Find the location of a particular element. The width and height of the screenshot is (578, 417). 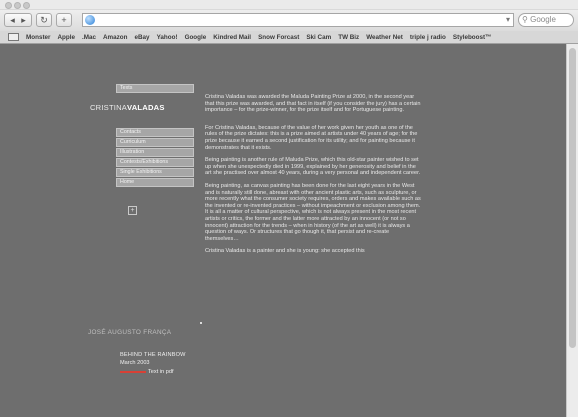

reload-button: ↻ is located at coordinates (44, 20).